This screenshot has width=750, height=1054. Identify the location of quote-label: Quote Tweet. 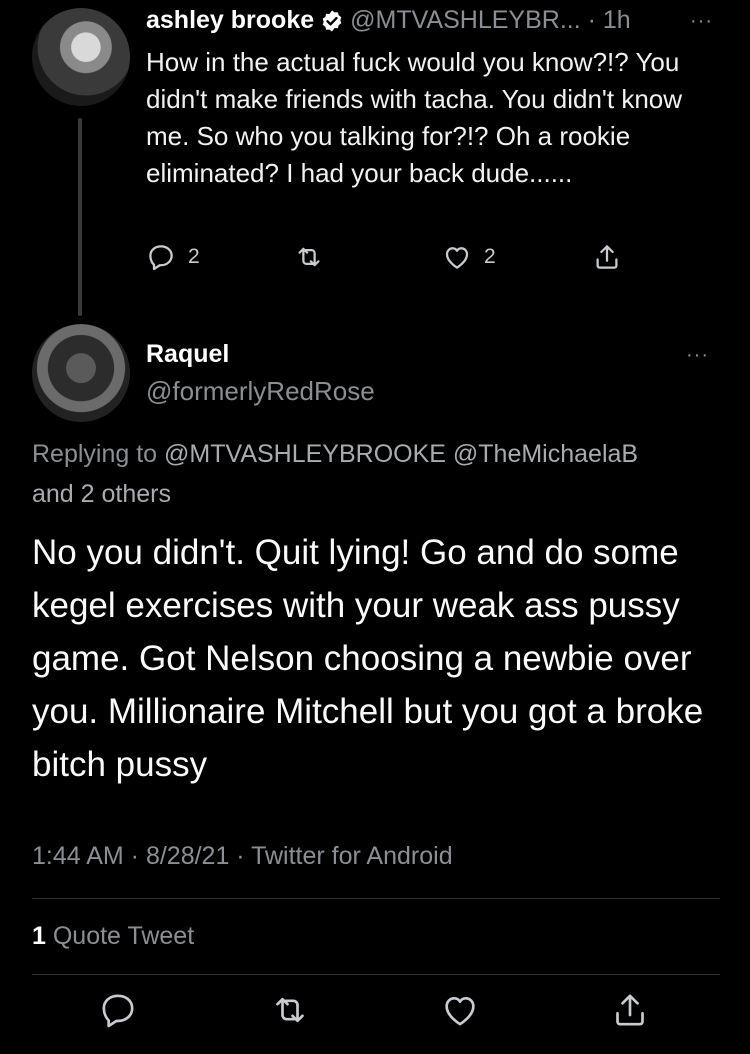
(123, 936).